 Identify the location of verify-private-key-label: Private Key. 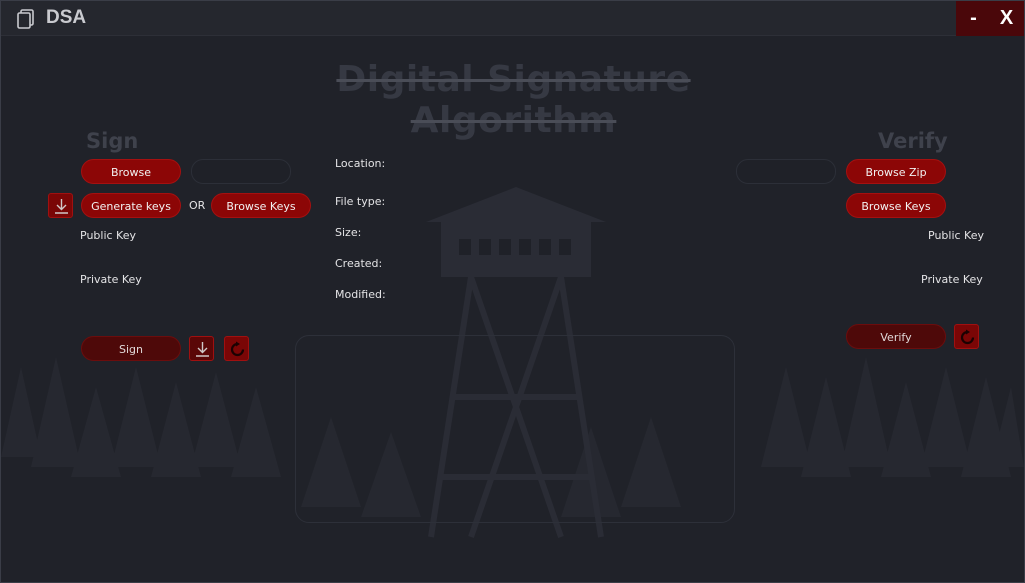
(952, 279).